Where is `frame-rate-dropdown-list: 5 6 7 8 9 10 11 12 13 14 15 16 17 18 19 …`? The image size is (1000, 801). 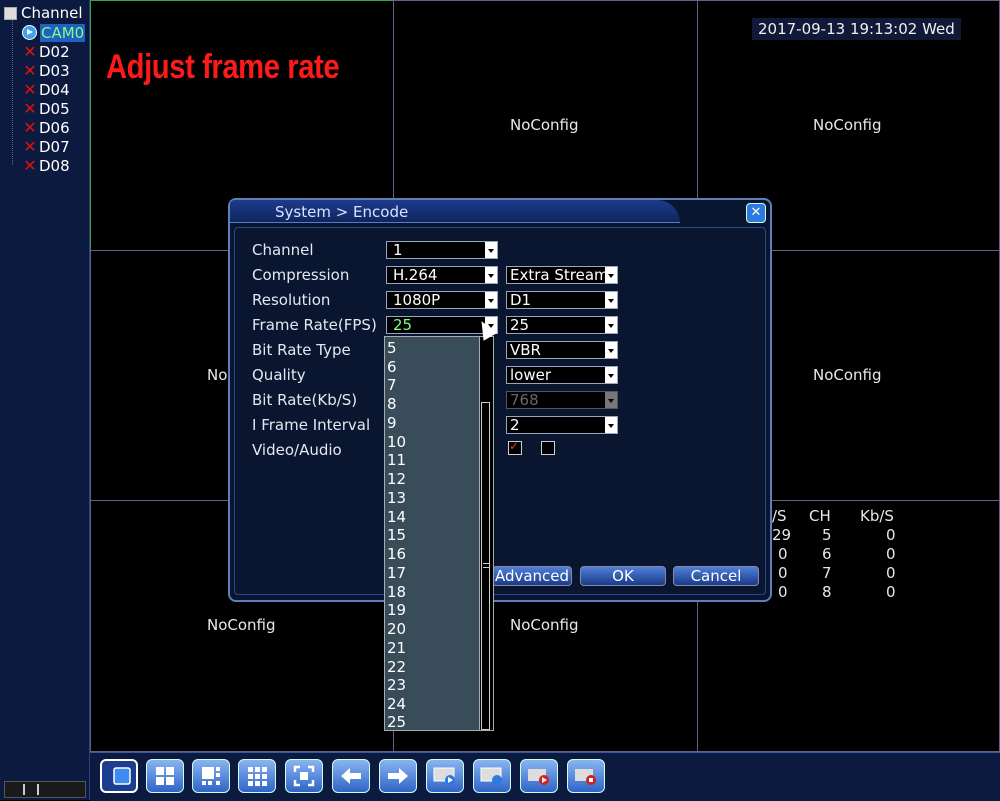 frame-rate-dropdown-list: 5 6 7 8 9 10 11 12 13 14 15 16 17 18 19 … is located at coordinates (439, 533).